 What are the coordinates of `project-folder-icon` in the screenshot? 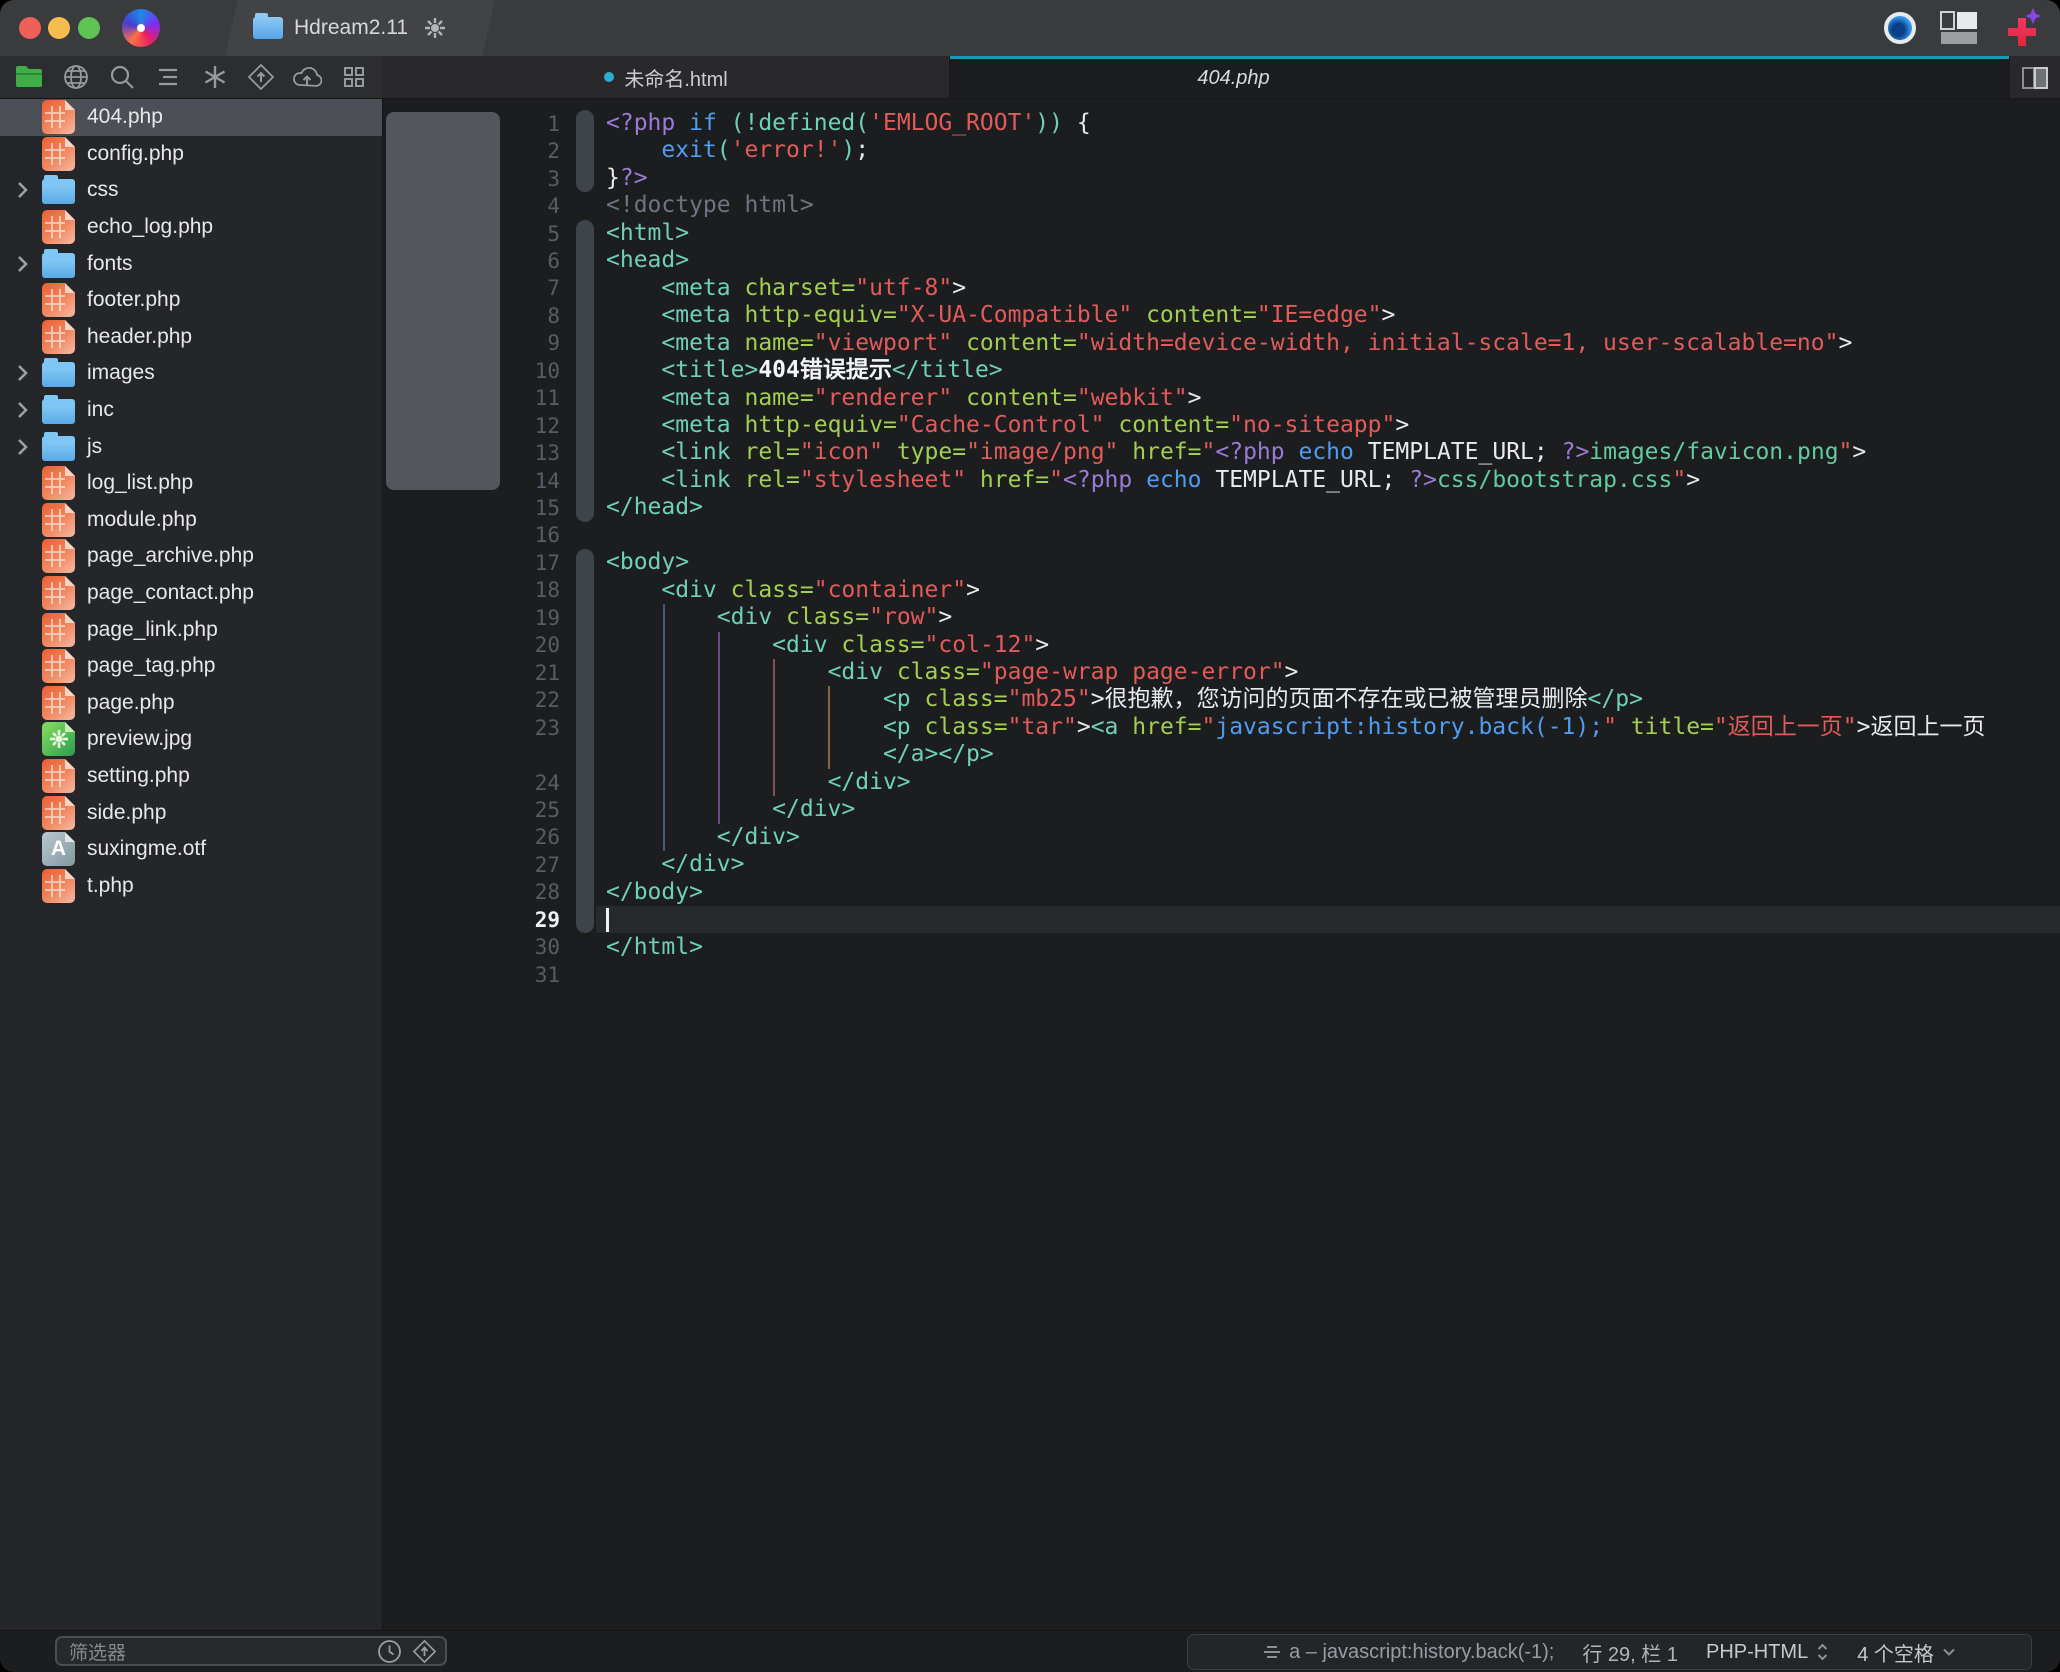 It's located at (268, 28).